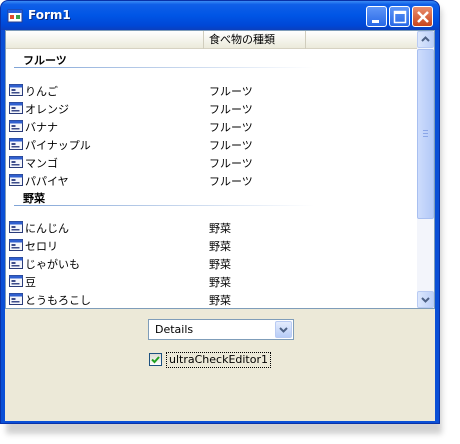 Image resolution: width=460 pixels, height=444 pixels. I want to click on combo-dropdown-button, so click(283, 329).